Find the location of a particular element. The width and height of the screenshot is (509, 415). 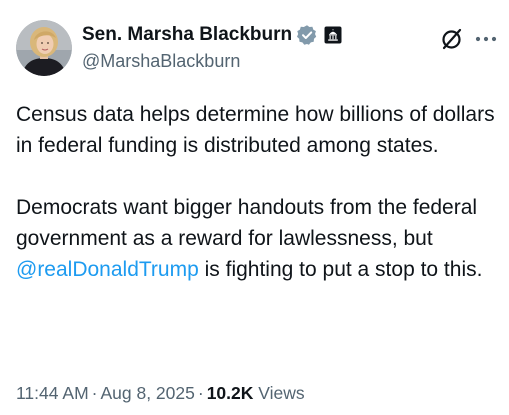

verified-badge-icon is located at coordinates (307, 35).